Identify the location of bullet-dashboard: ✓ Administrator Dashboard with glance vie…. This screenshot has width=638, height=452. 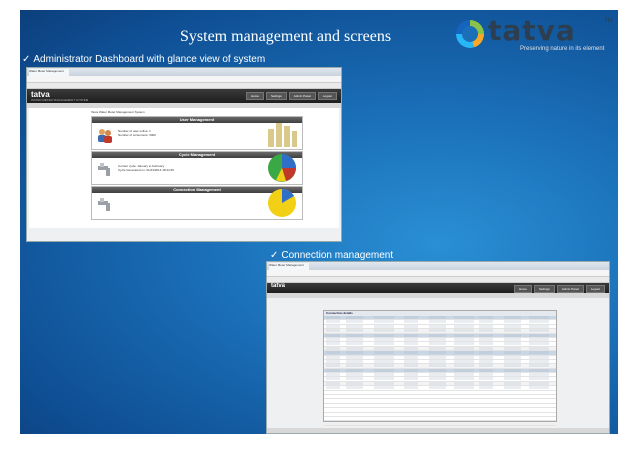
(143, 59).